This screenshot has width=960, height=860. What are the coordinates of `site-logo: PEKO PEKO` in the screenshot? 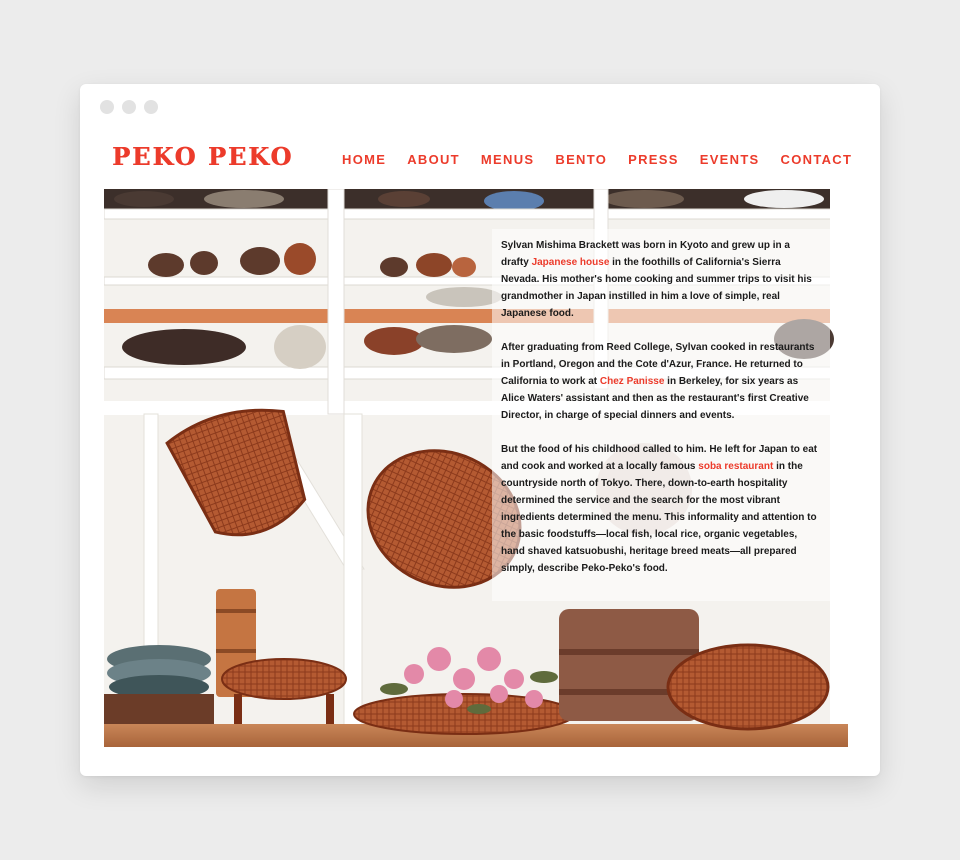 It's located at (202, 156).